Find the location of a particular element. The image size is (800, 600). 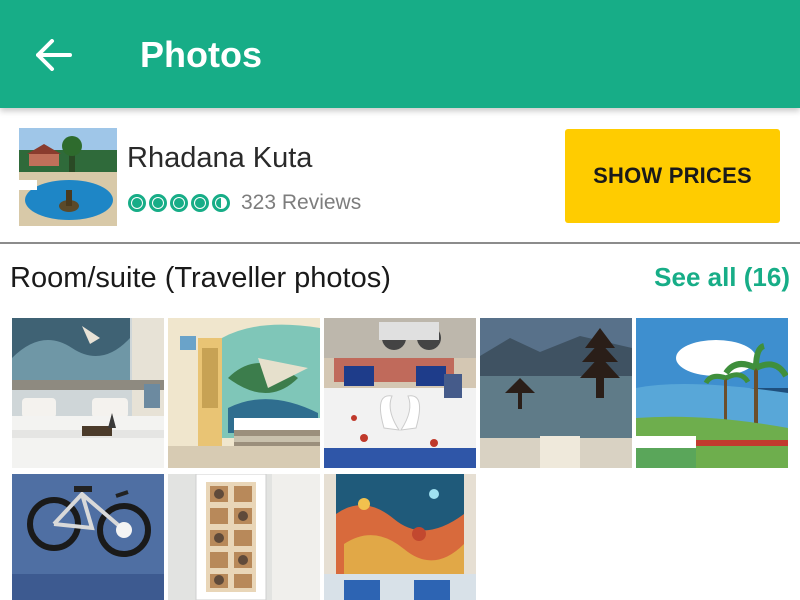

back-button is located at coordinates (54, 55).